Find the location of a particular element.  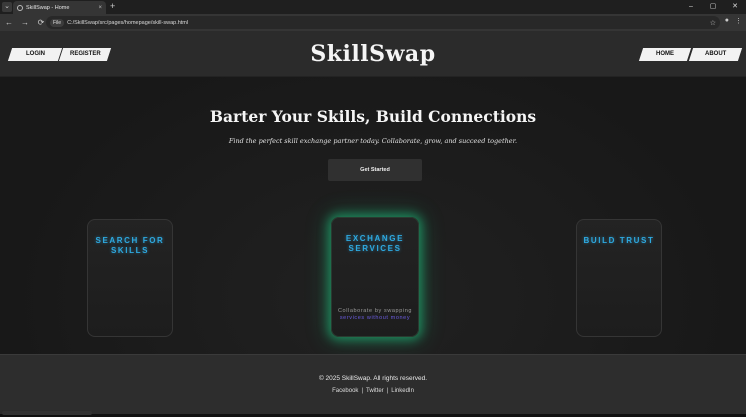

card-title-line: SKILLS is located at coordinates (130, 250).